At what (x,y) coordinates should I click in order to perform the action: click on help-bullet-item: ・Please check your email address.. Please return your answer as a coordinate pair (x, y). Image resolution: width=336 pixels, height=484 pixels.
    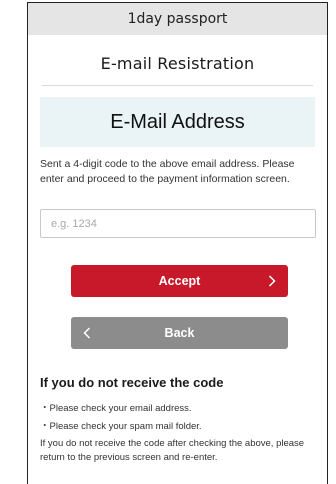
    Looking at the image, I should click on (116, 408).